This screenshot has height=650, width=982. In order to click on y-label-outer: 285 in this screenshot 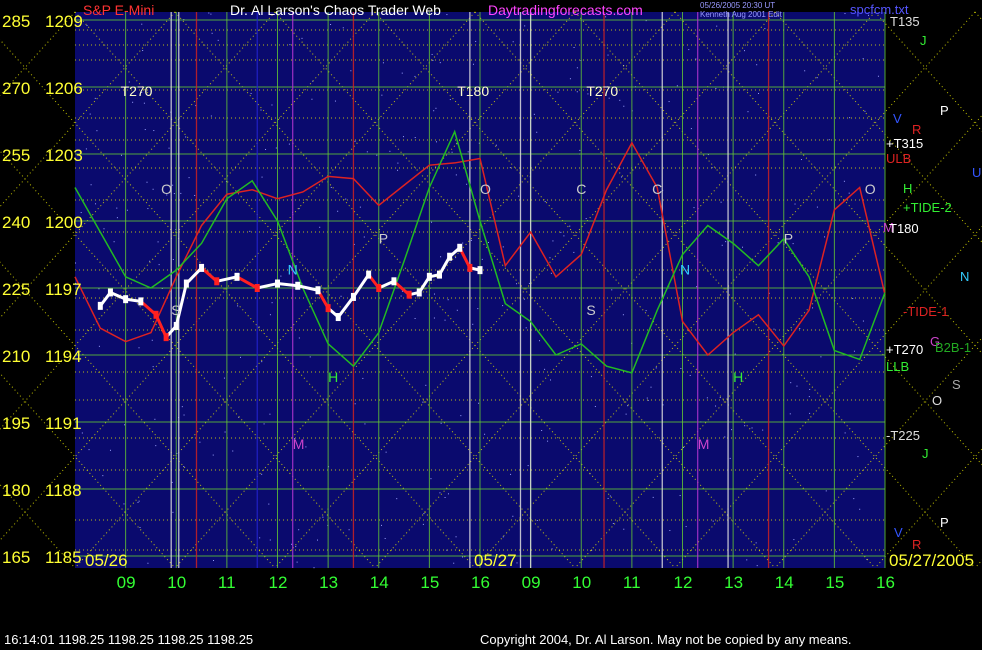, I will do `click(16, 21)`.